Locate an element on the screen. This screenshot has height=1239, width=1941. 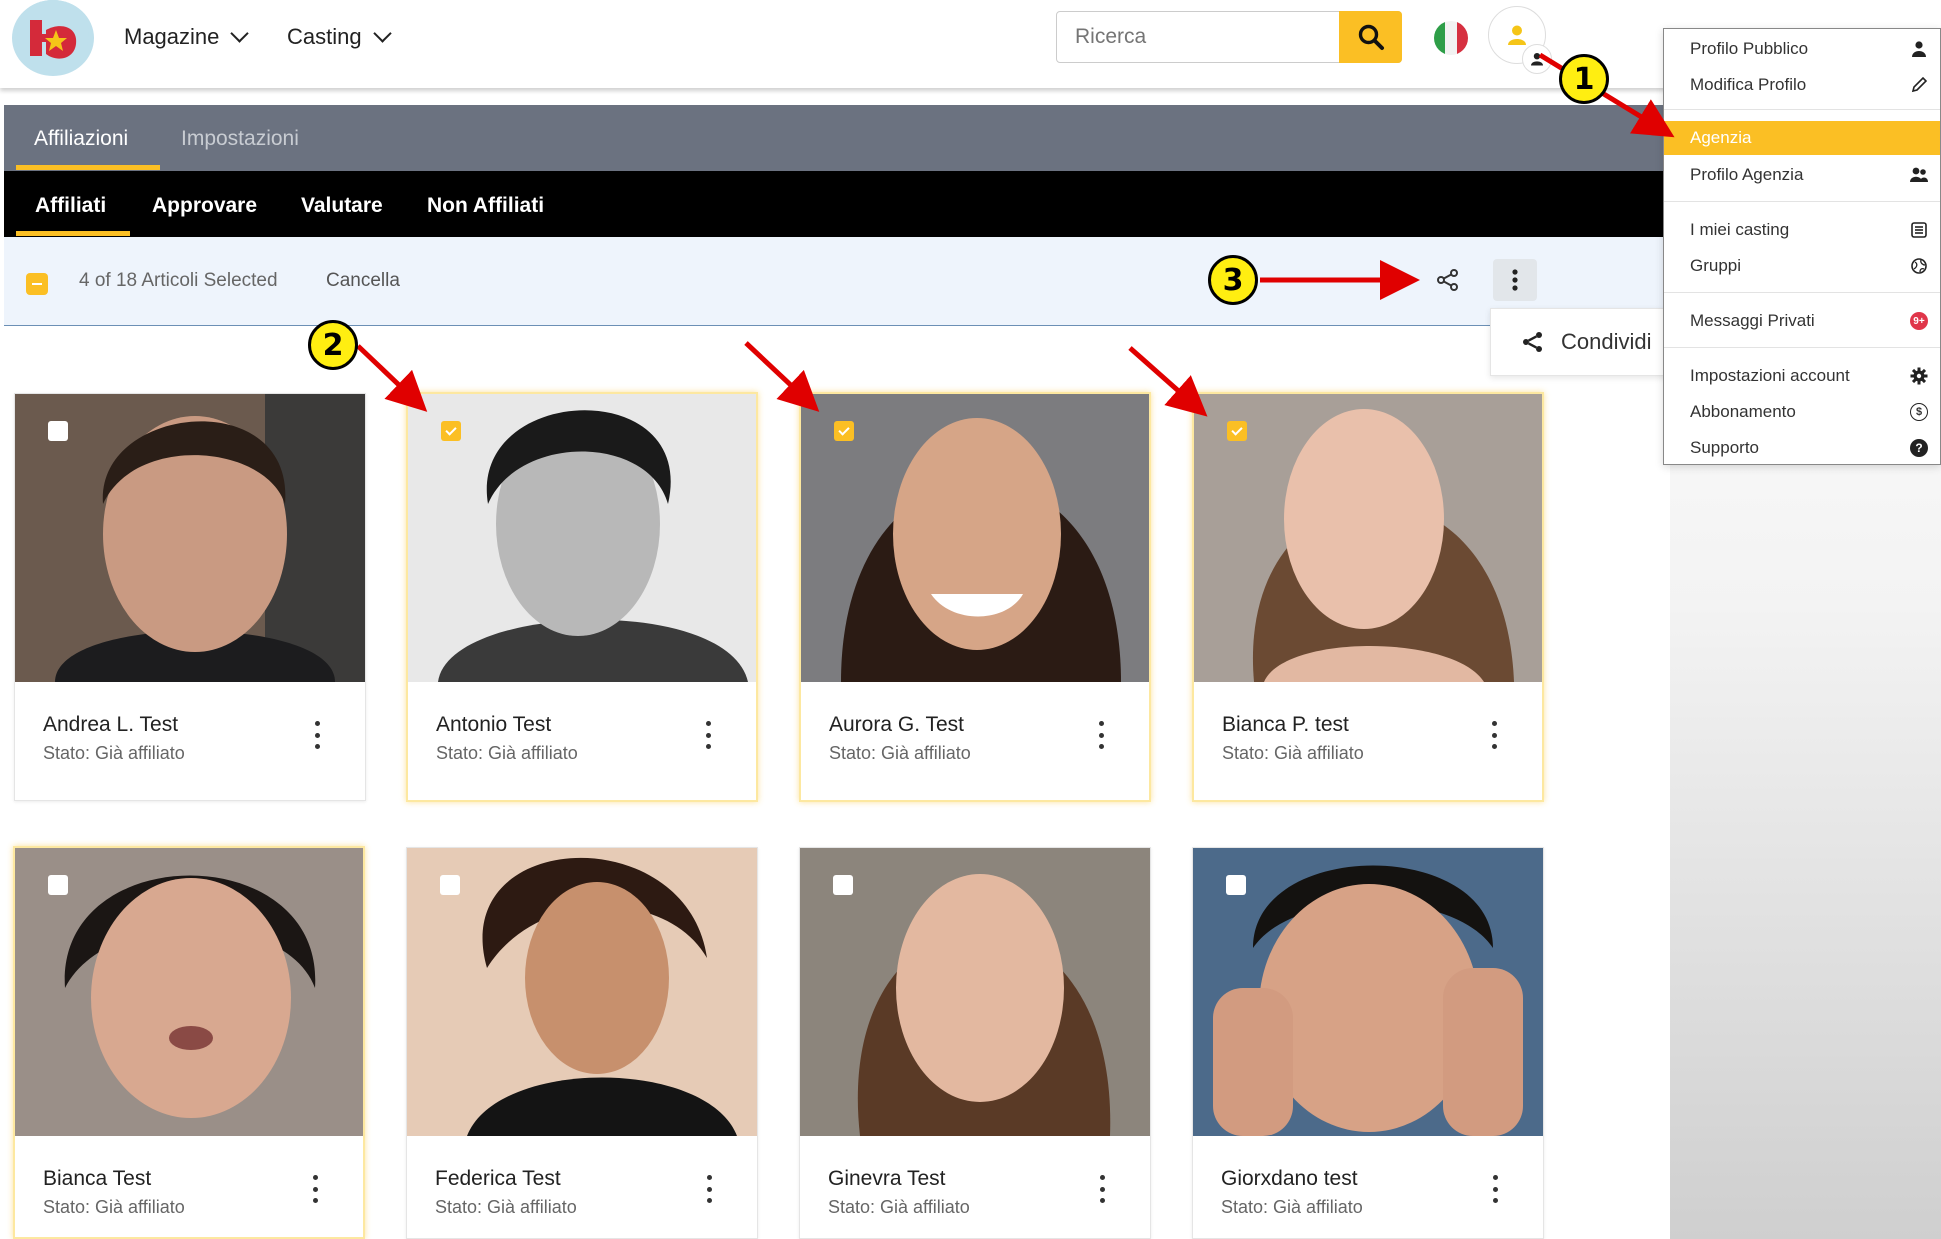
tab-affiliati: Affiliati is located at coordinates (70, 206).